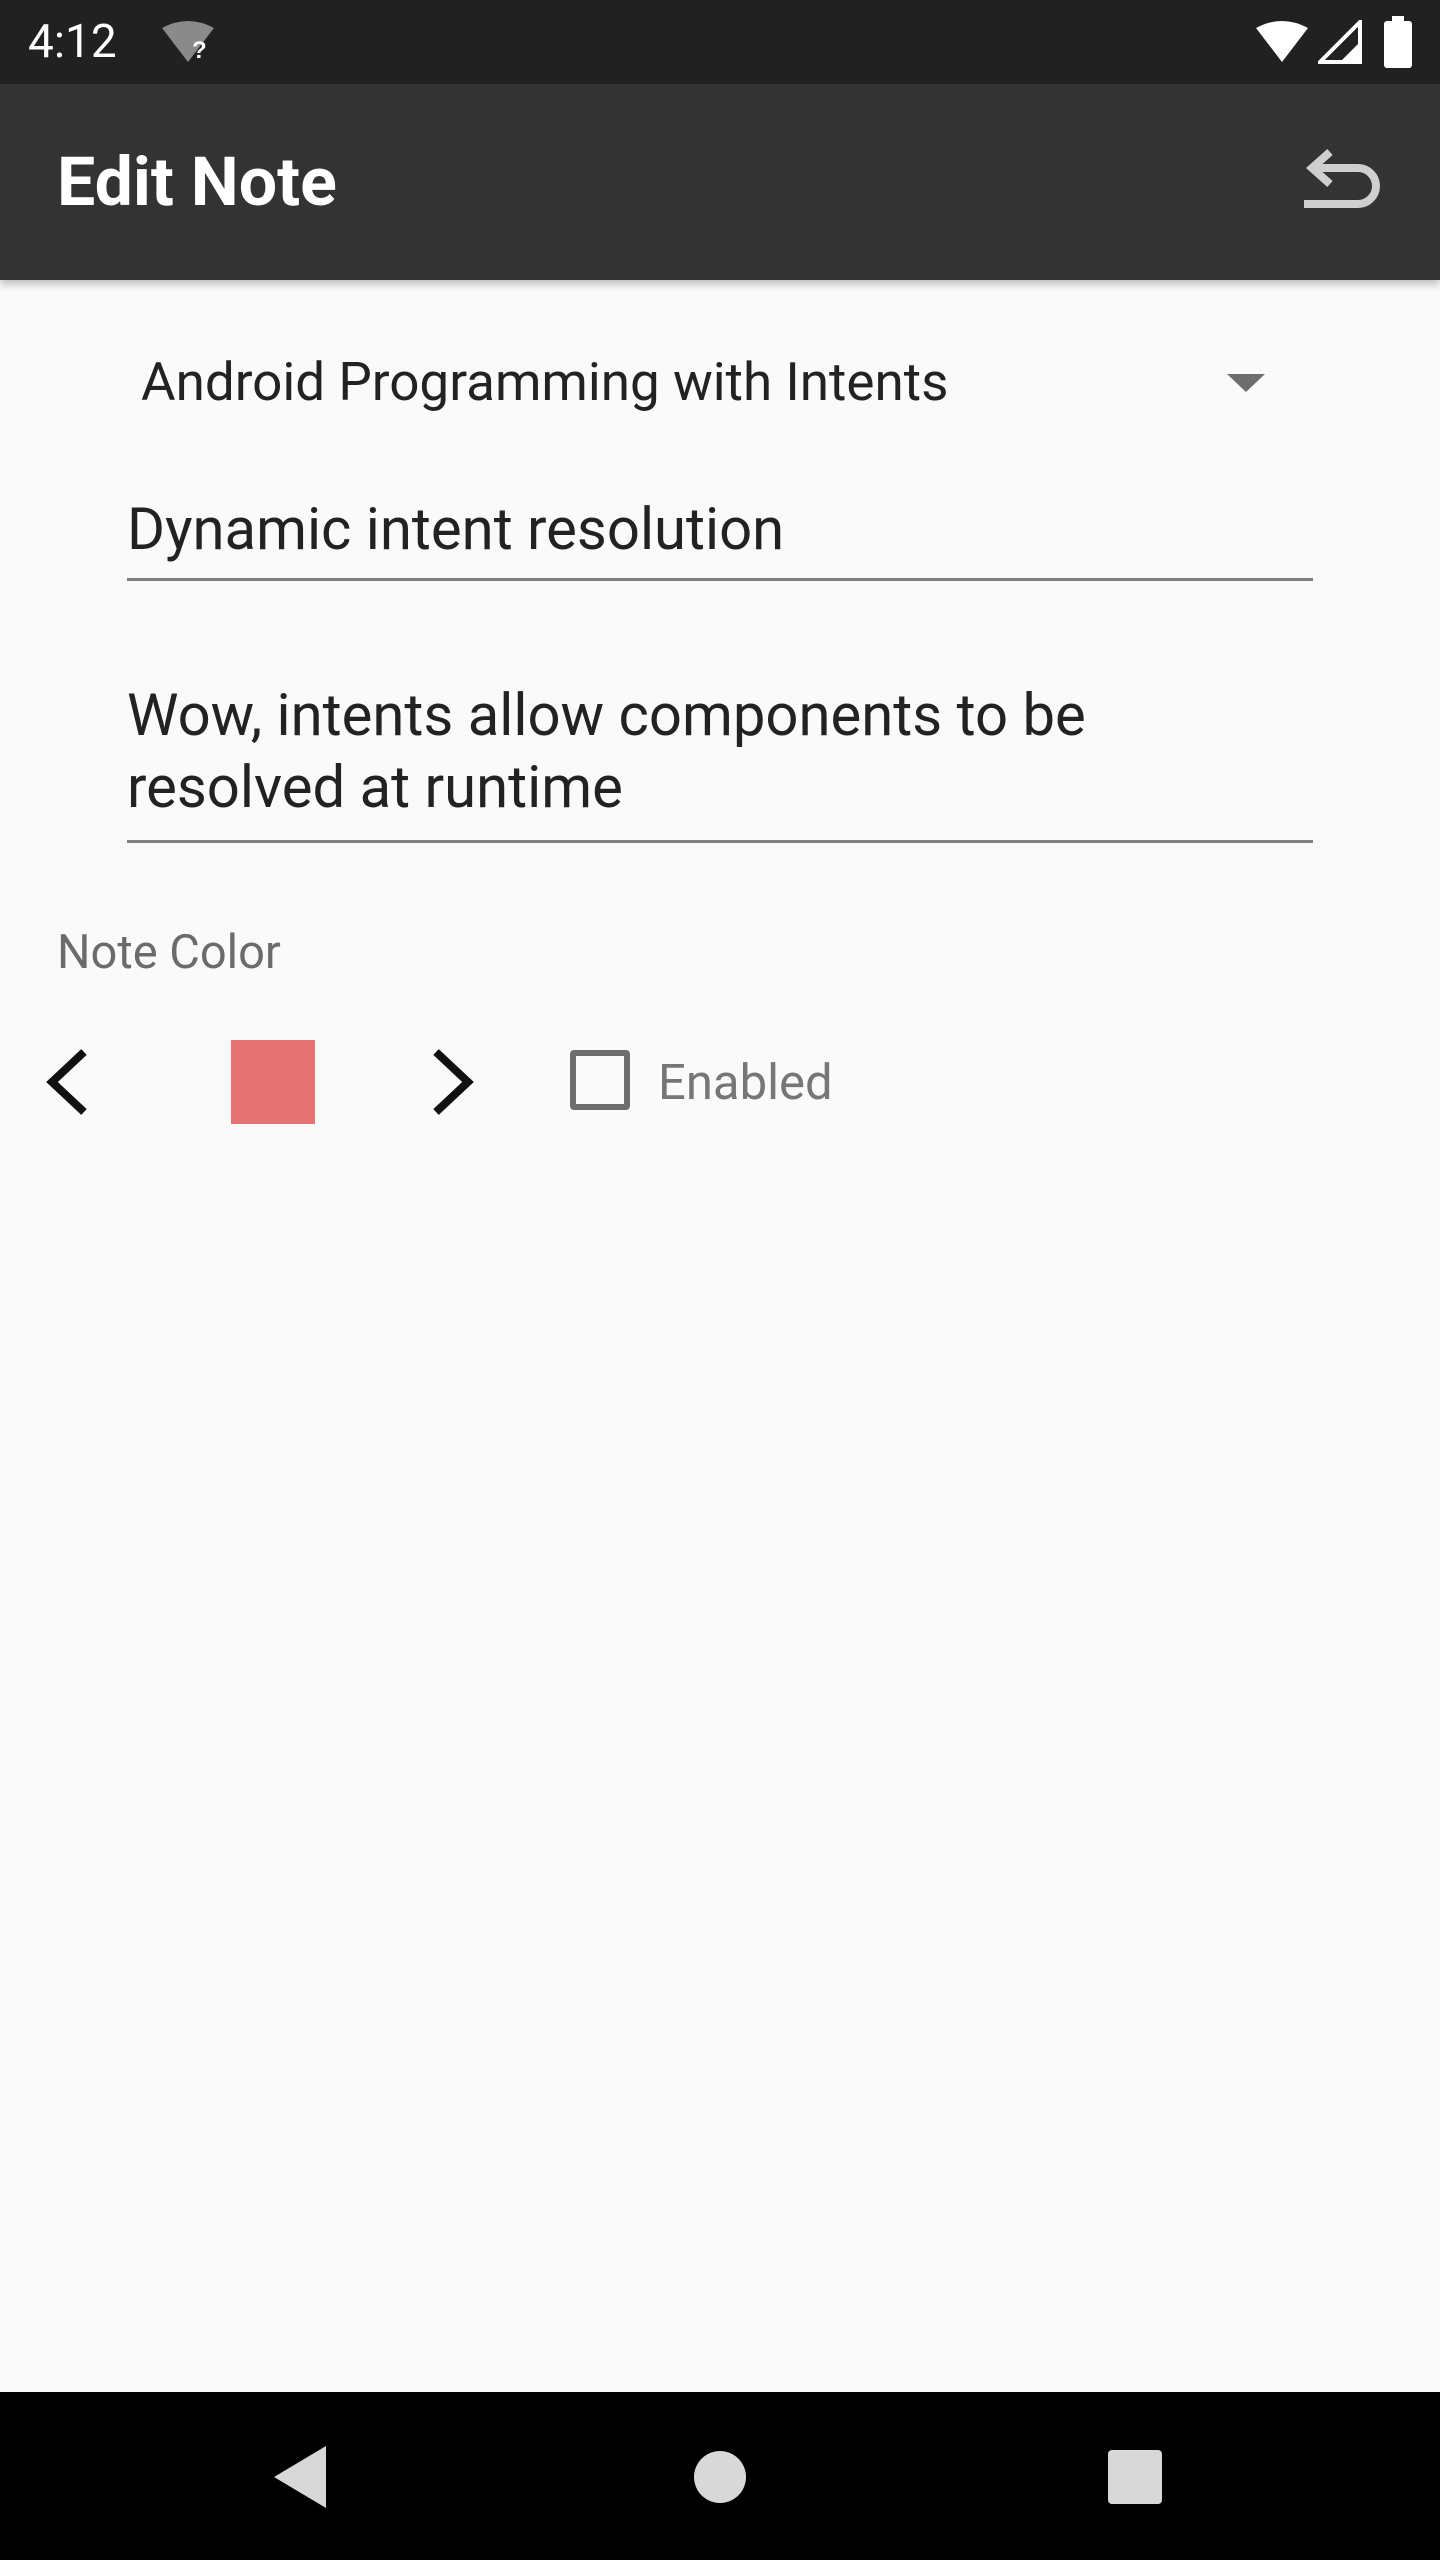 The height and width of the screenshot is (2560, 1440). What do you see at coordinates (600, 1080) in the screenshot?
I see `enabled-checkbox` at bounding box center [600, 1080].